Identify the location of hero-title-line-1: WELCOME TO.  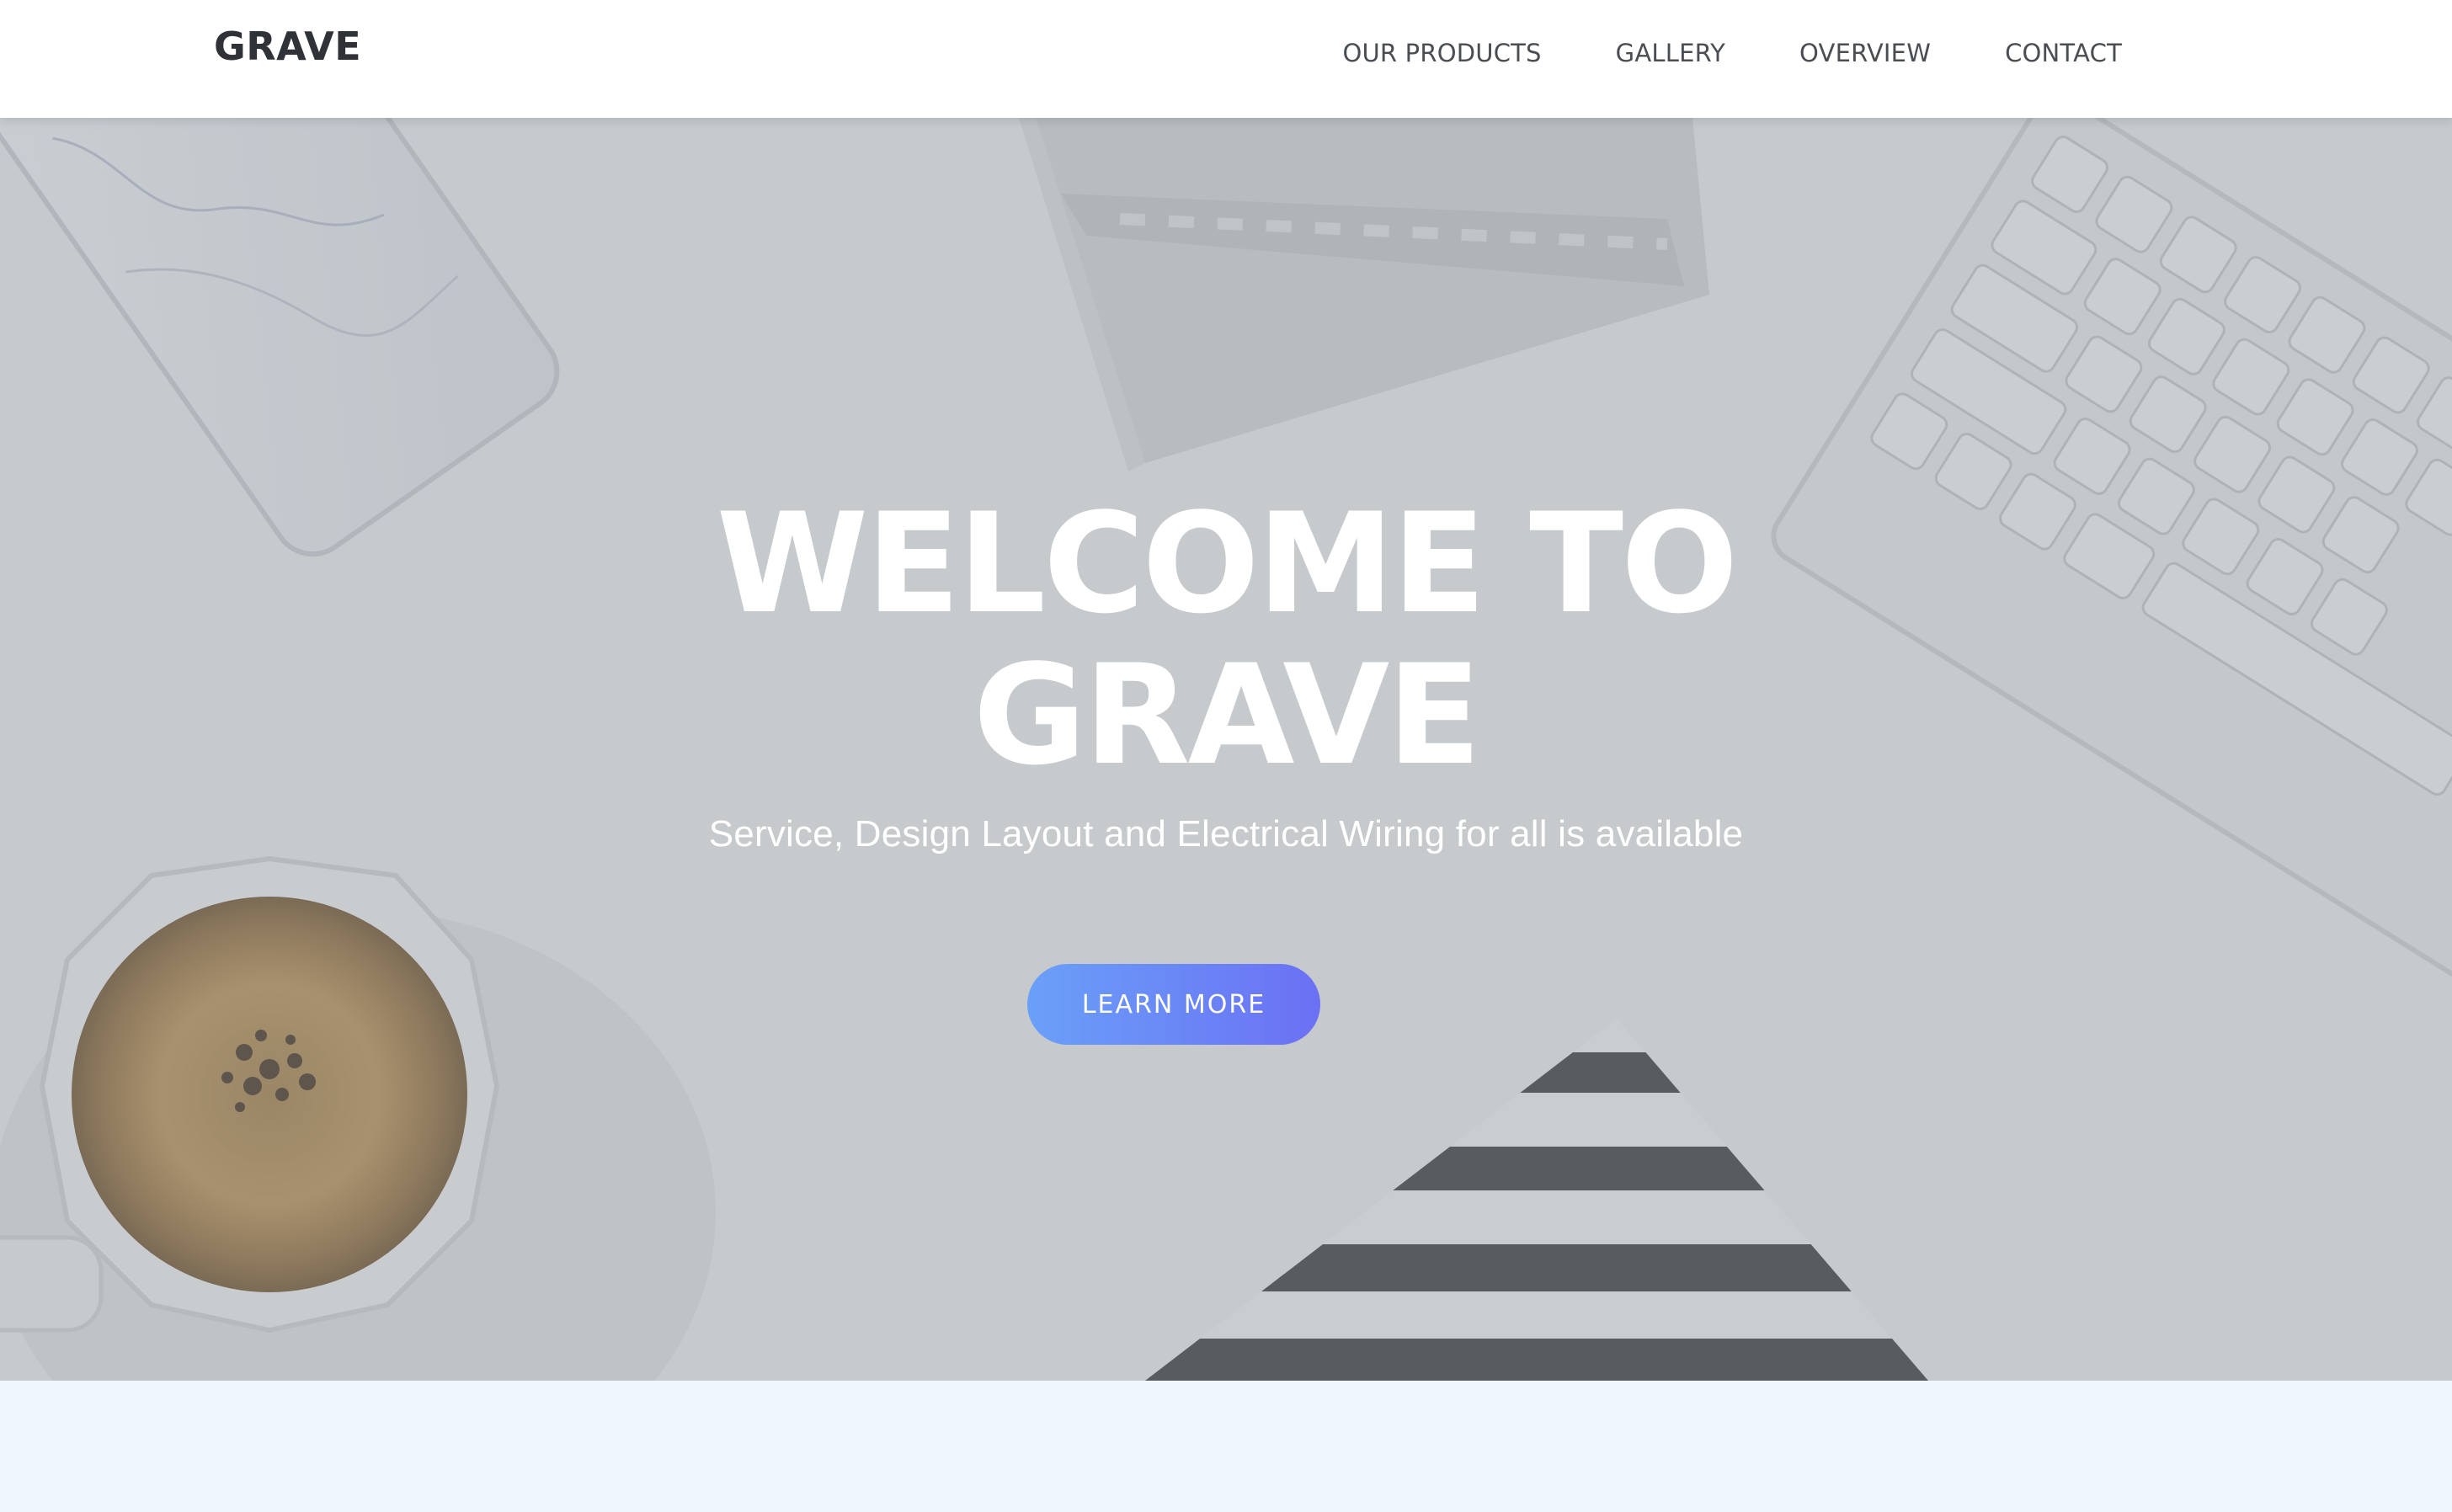
(1227, 563).